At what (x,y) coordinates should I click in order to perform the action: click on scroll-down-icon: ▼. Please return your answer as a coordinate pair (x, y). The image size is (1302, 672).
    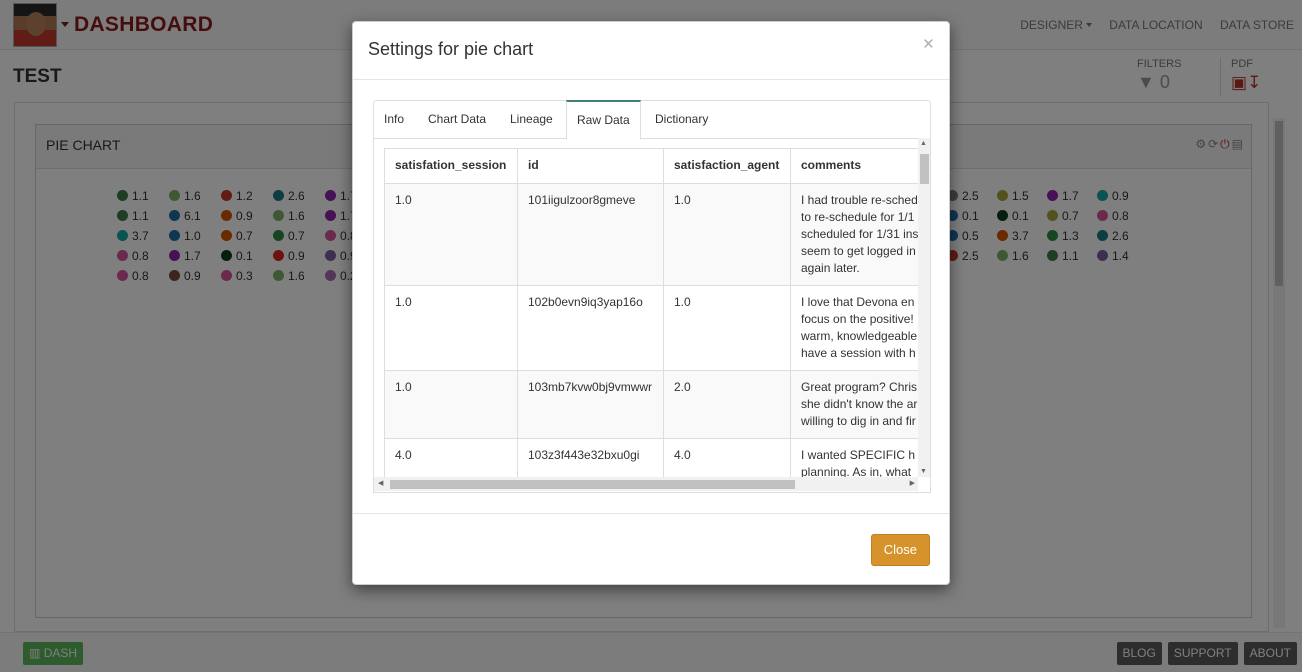
    Looking at the image, I should click on (923, 471).